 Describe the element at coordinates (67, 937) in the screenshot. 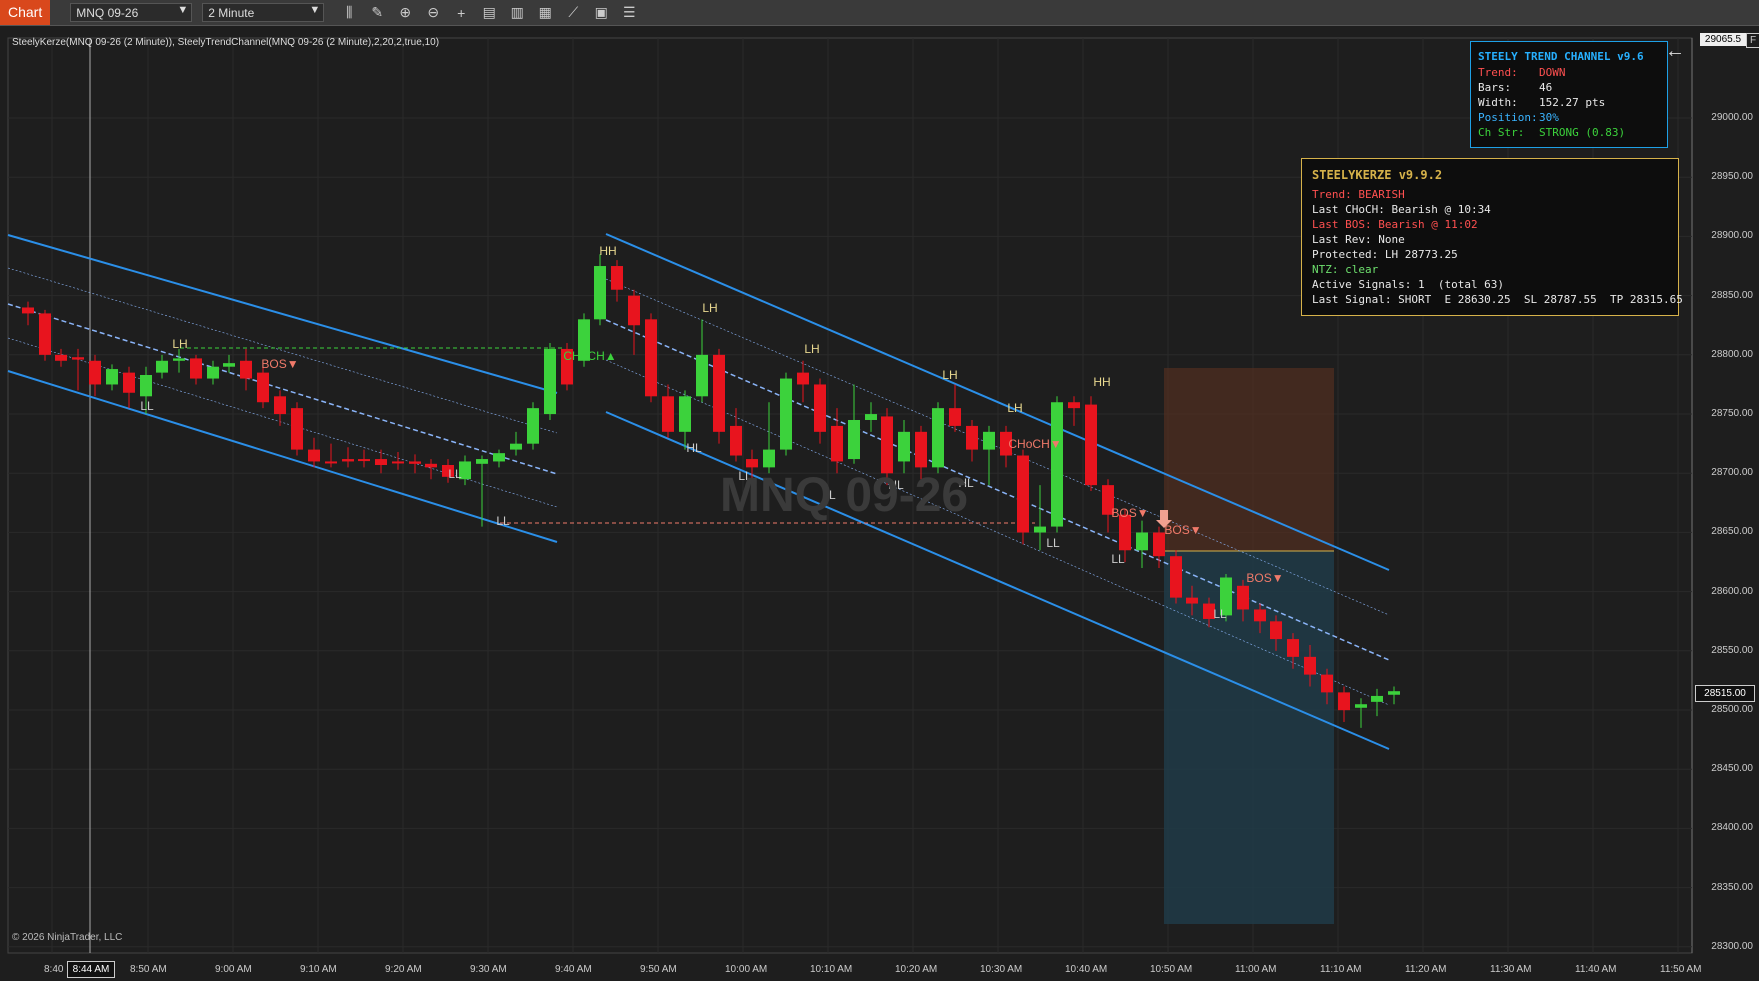

I see `copyright-text: © 2026 NinjaTrader, LLC` at that location.